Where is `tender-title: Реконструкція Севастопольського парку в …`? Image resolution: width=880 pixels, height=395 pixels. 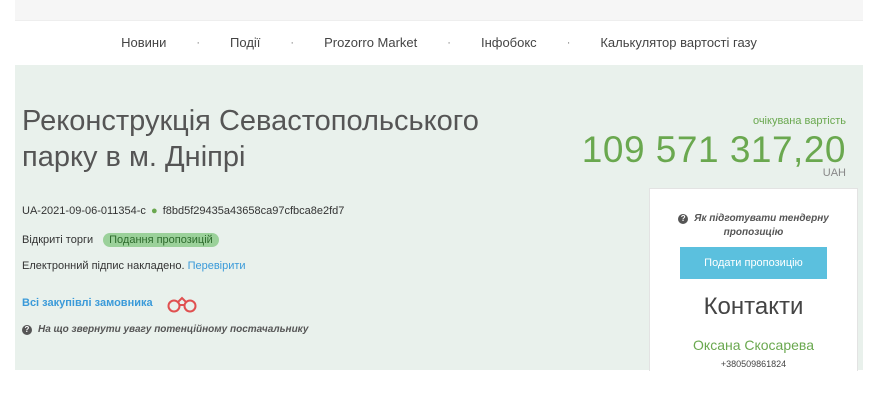
tender-title: Реконструкція Севастопольського парку в … is located at coordinates (250, 139).